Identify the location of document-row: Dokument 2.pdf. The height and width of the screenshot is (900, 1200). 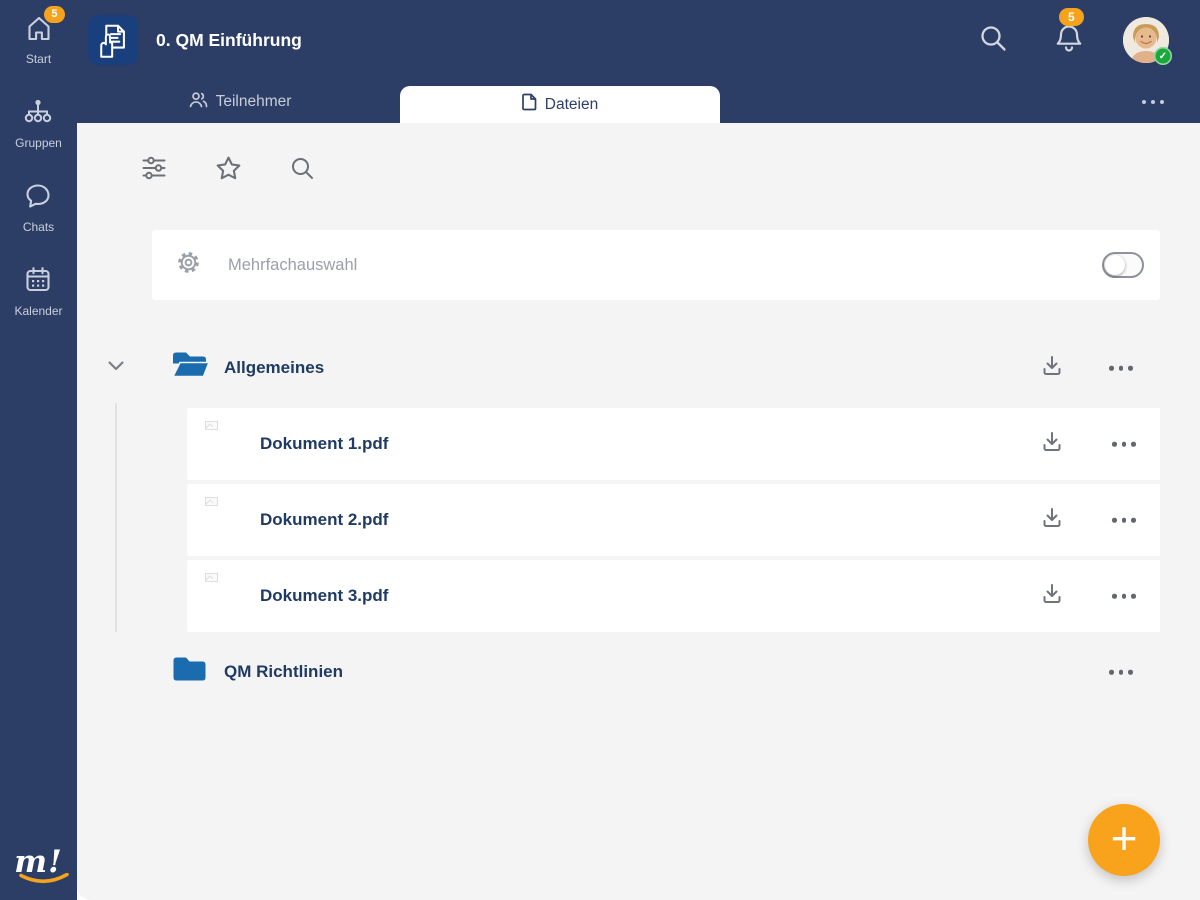
(673, 520).